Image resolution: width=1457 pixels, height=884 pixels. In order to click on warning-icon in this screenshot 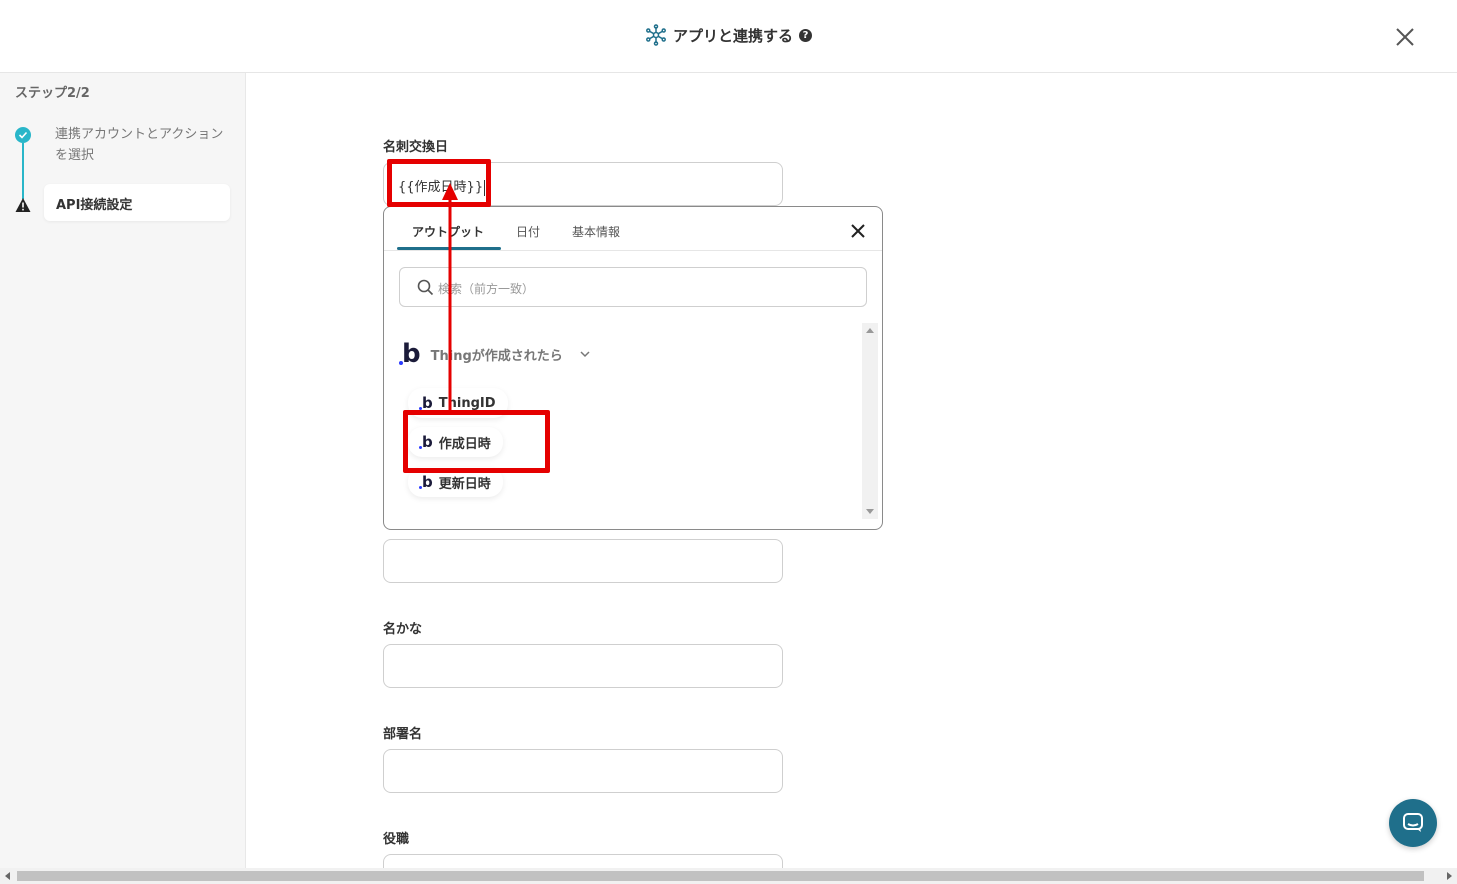, I will do `click(23, 205)`.